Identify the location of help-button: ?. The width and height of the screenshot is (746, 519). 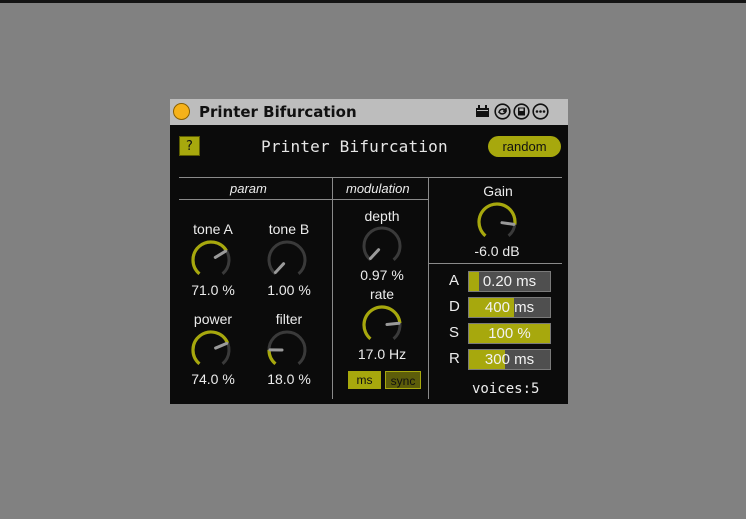
(189, 146).